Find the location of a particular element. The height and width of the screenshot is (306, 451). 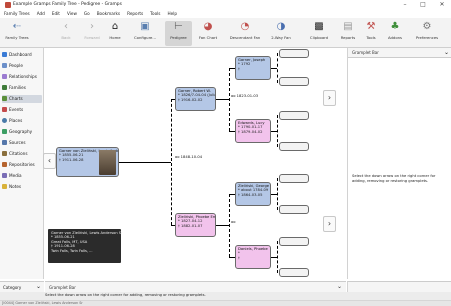

paternal-grandmother-box: Edwards, Lucy * 1790-01-17 † 1879-04-02 is located at coordinates (253, 131).